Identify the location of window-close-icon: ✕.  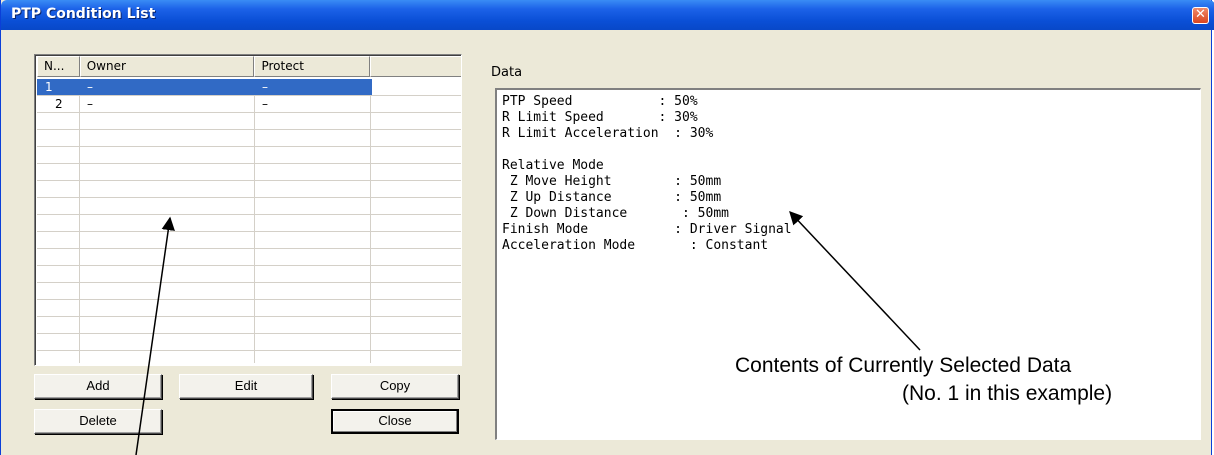
(1200, 15).